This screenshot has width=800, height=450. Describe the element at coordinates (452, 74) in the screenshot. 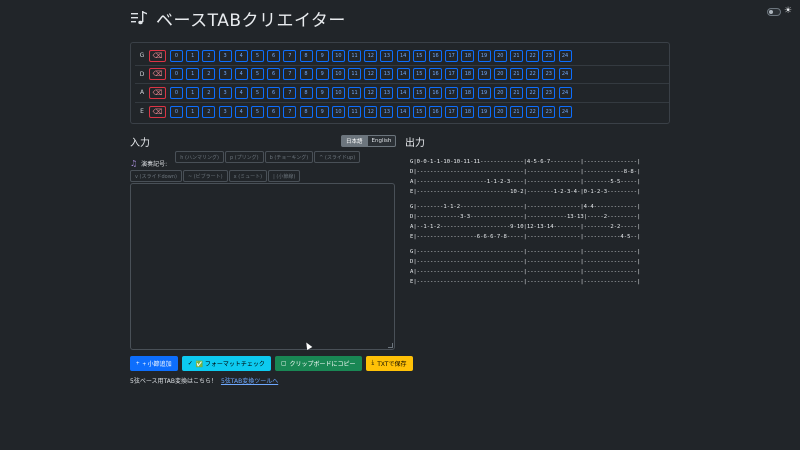

I see `fret-button-d-17: 17` at that location.